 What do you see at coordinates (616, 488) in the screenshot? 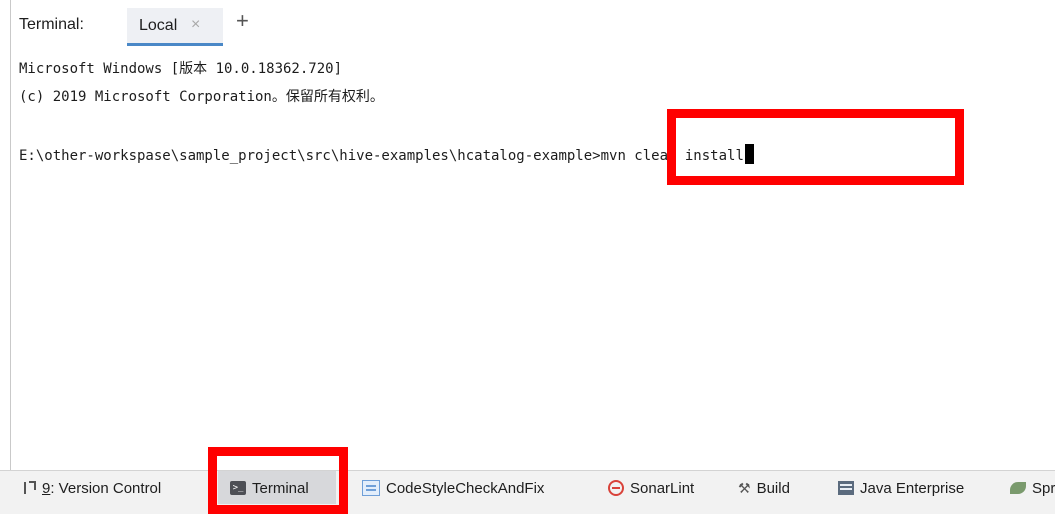
I see `sonarlint-icon` at bounding box center [616, 488].